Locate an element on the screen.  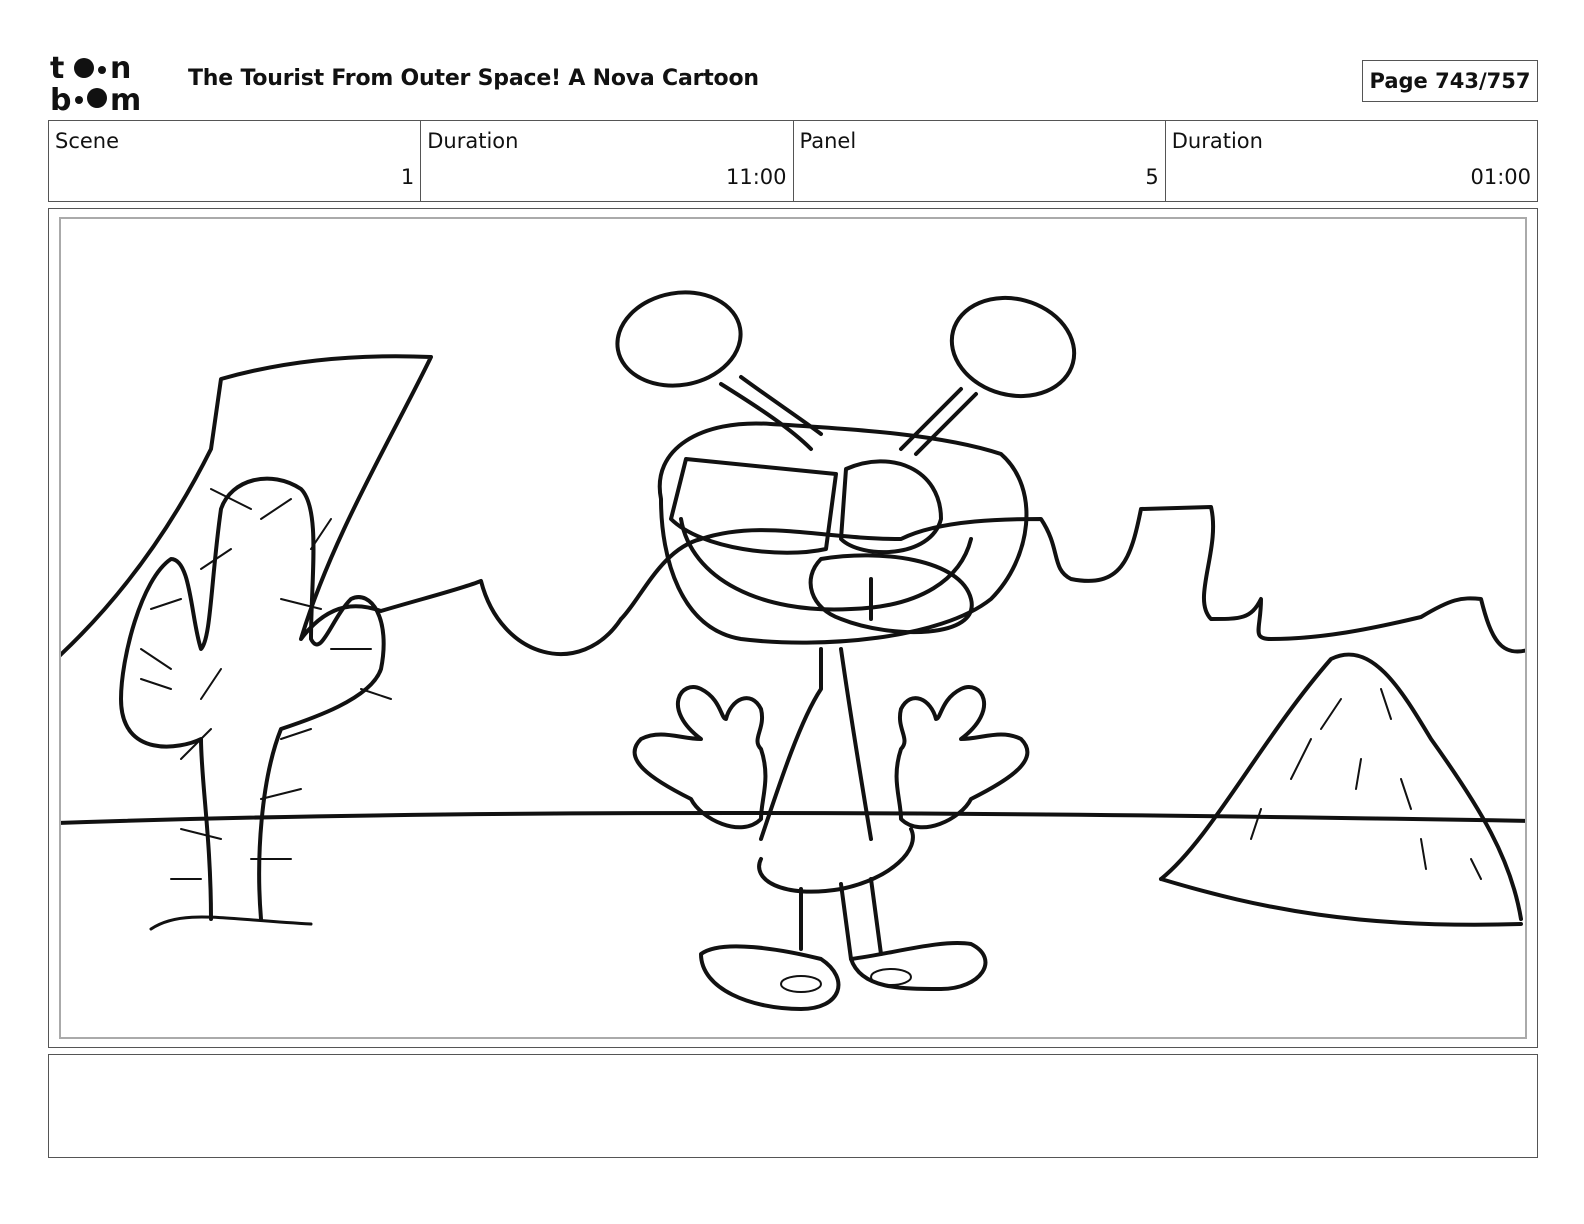
panel-value: 5 is located at coordinates (1152, 177).